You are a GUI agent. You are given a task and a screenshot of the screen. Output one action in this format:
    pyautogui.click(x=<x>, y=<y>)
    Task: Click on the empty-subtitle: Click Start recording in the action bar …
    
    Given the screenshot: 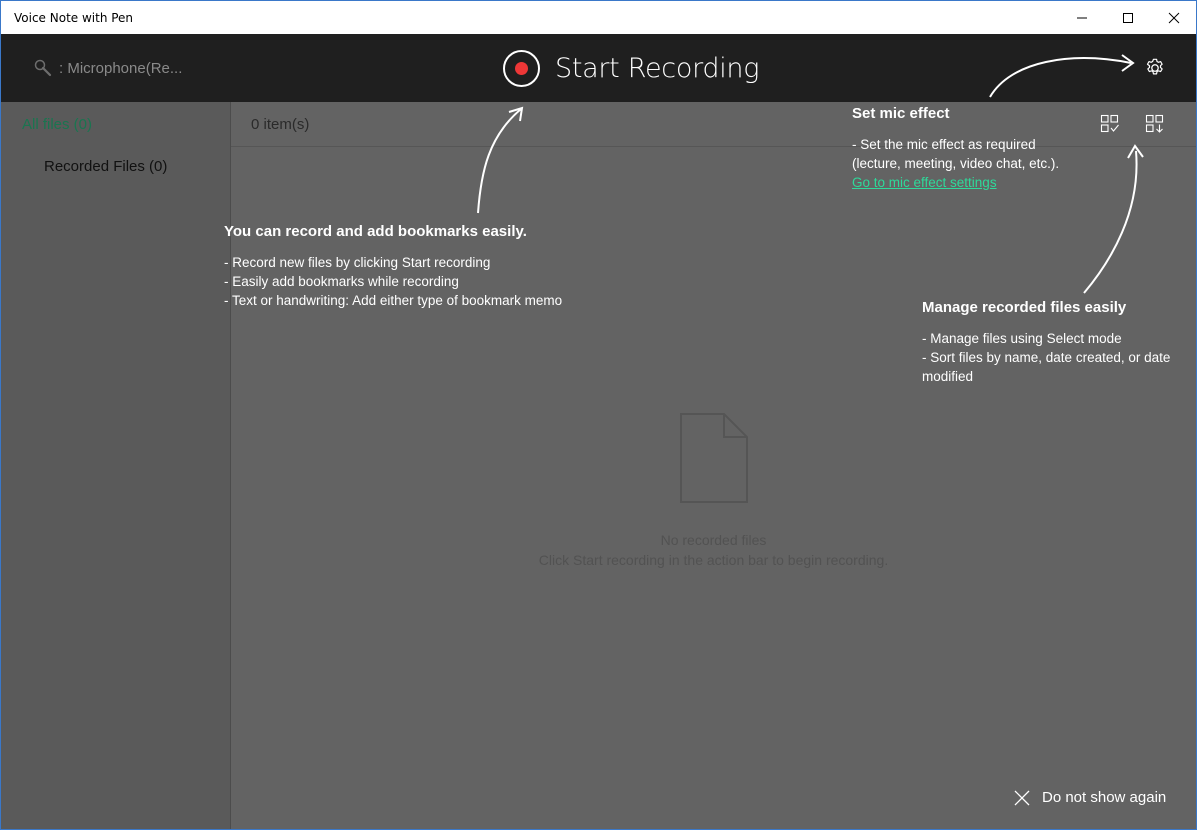 What is the action you would take?
    pyautogui.click(x=713, y=560)
    